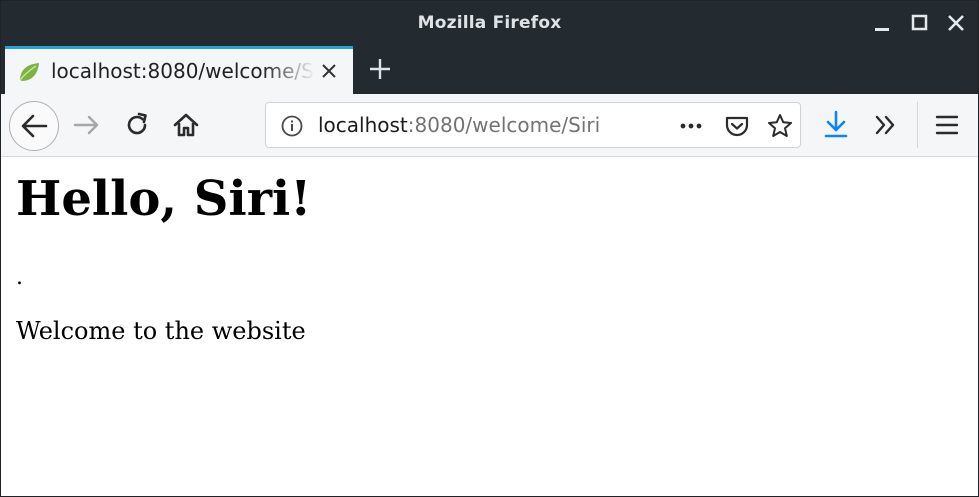 The width and height of the screenshot is (979, 497). What do you see at coordinates (186, 125) in the screenshot?
I see `home-icon` at bounding box center [186, 125].